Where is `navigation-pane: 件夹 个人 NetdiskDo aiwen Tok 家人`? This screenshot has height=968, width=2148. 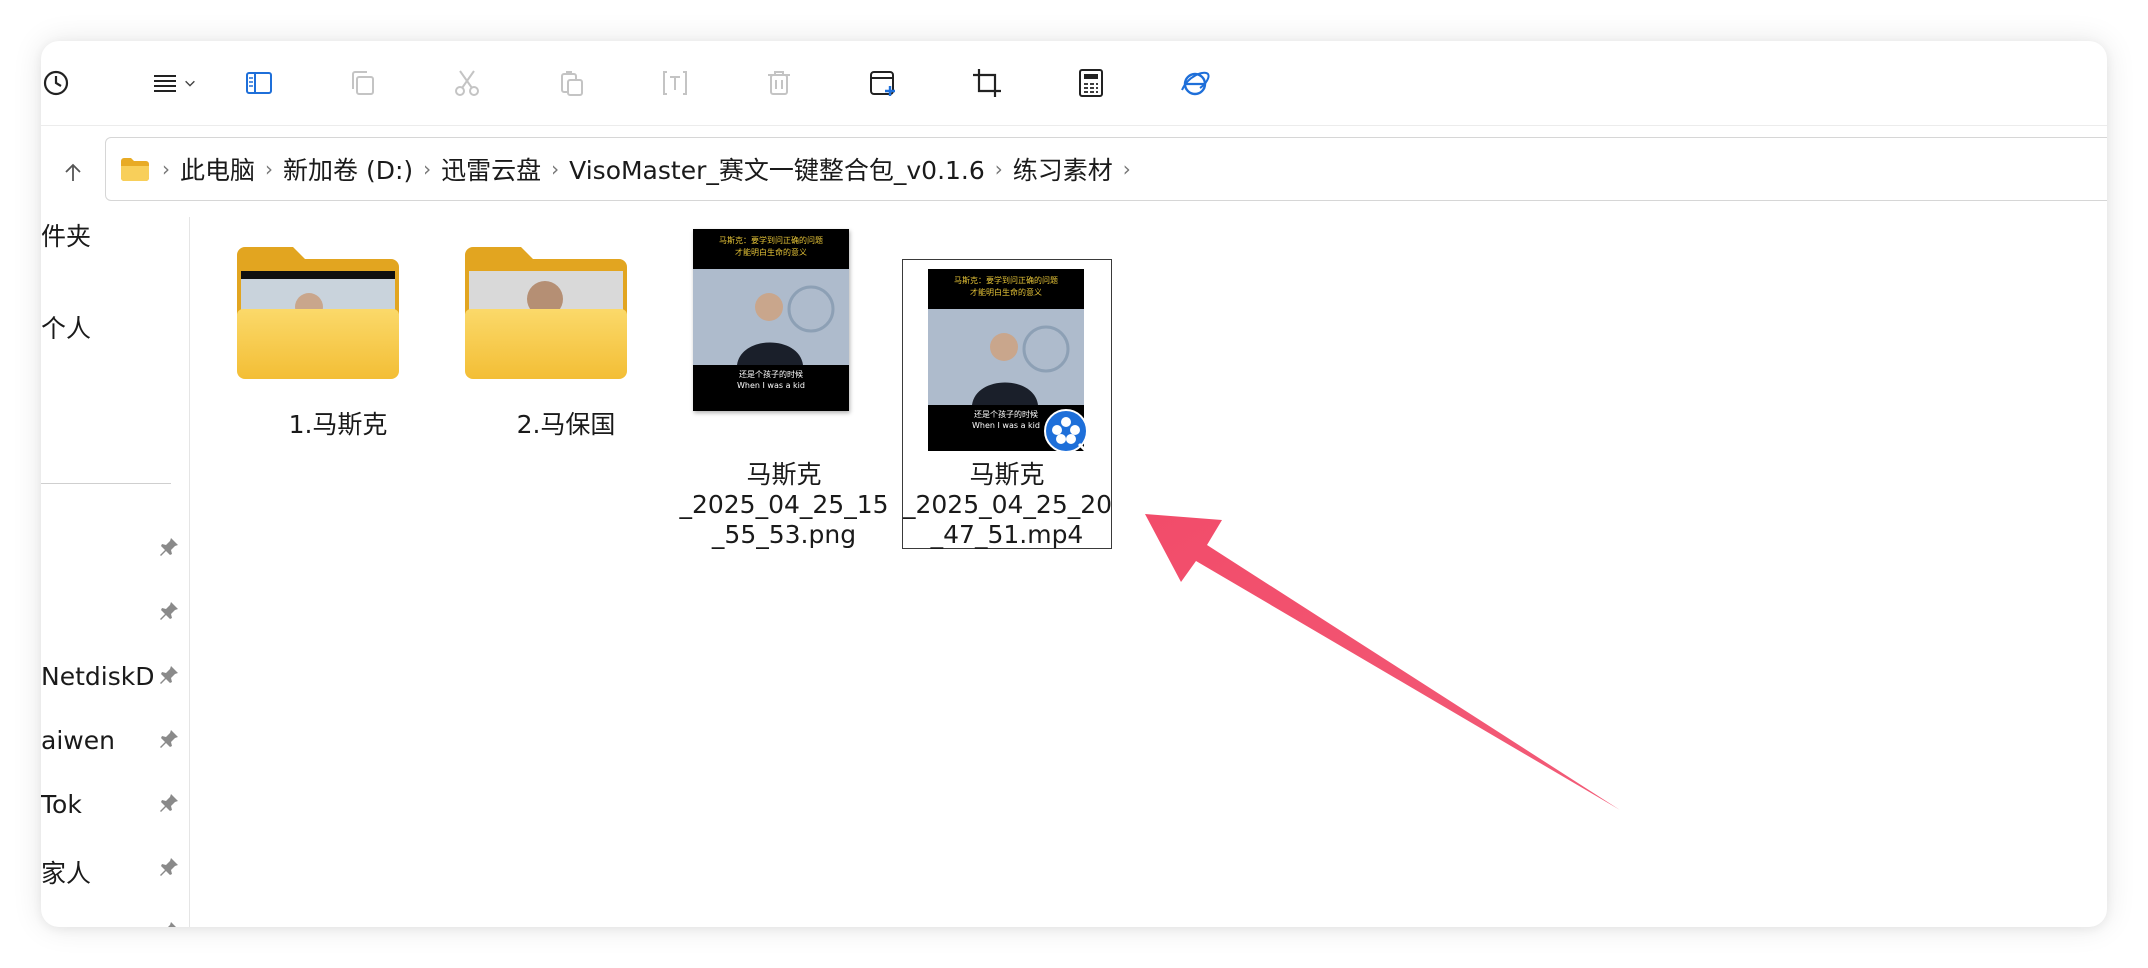 navigation-pane: 件夹 个人 NetdiskDo aiwen Tok 家人 is located at coordinates (115, 572).